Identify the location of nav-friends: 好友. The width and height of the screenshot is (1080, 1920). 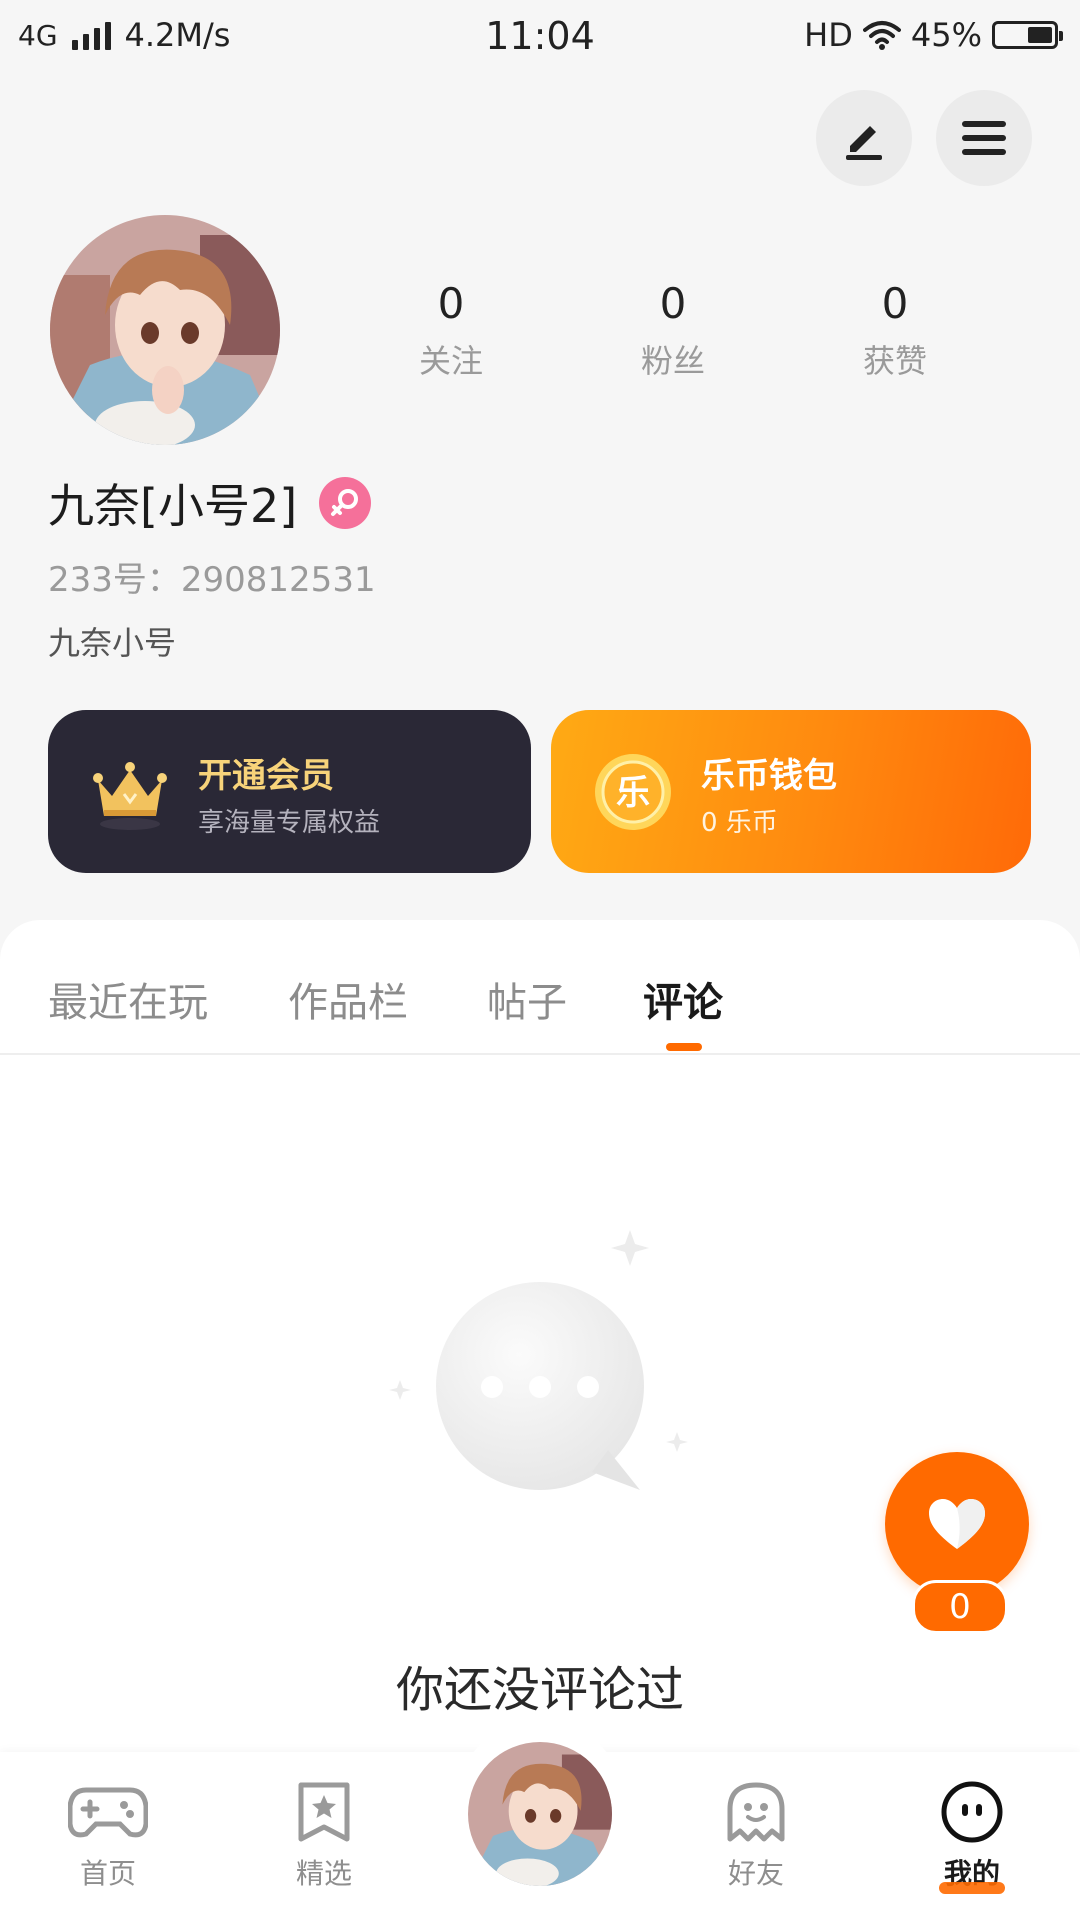
(756, 1836).